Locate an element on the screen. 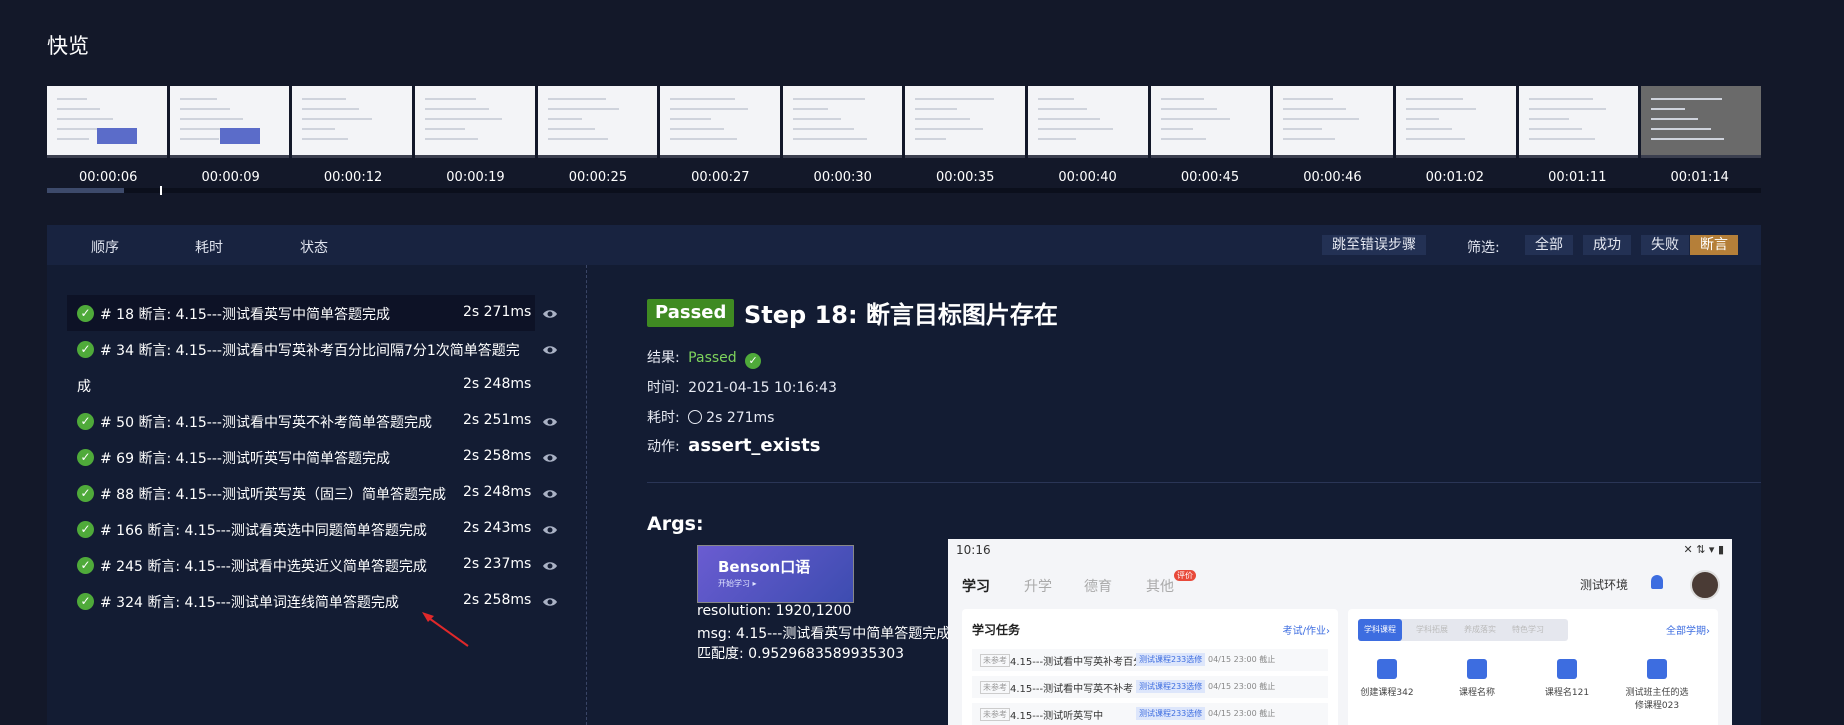 Image resolution: width=1844 pixels, height=725 pixels. time-row: 时间: 2021-04-15 10:16:43 is located at coordinates (742, 387).